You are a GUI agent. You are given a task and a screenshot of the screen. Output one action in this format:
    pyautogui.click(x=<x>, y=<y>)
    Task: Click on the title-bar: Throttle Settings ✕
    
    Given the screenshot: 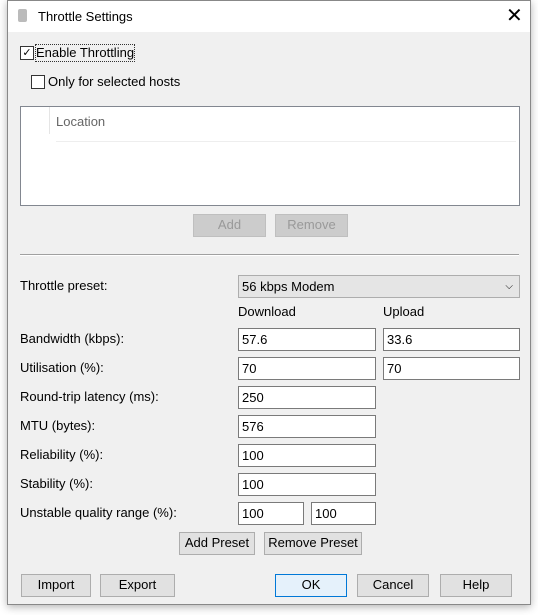 What is the action you would take?
    pyautogui.click(x=269, y=16)
    